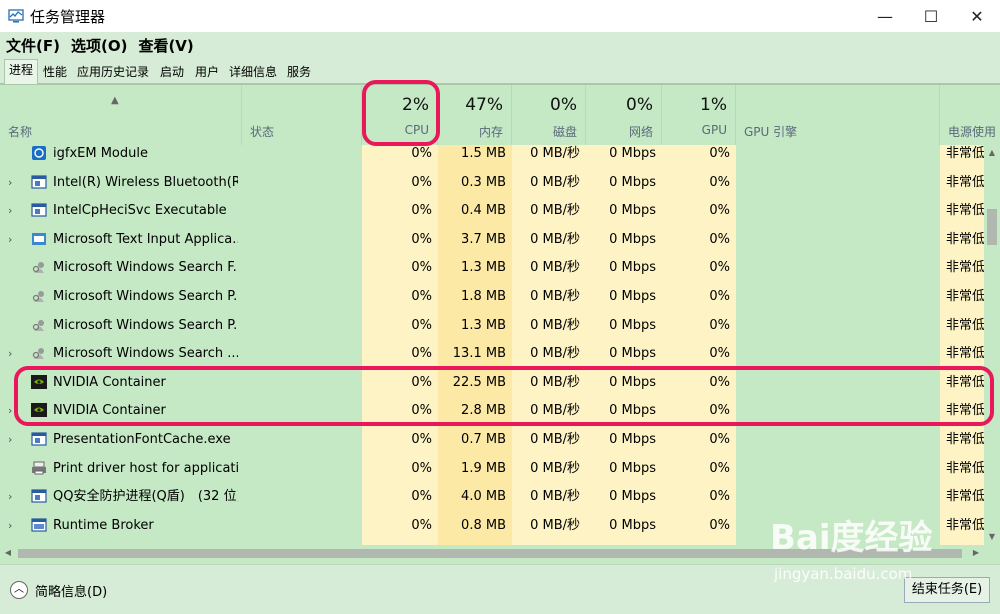 This screenshot has height=614, width=1000. I want to click on end-task-button: 结束任务(E), so click(947, 590).